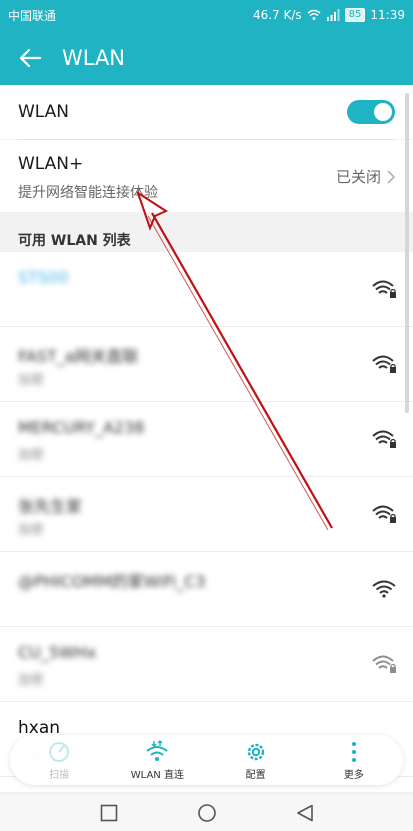  I want to click on wlan-direct-icon, so click(157, 750).